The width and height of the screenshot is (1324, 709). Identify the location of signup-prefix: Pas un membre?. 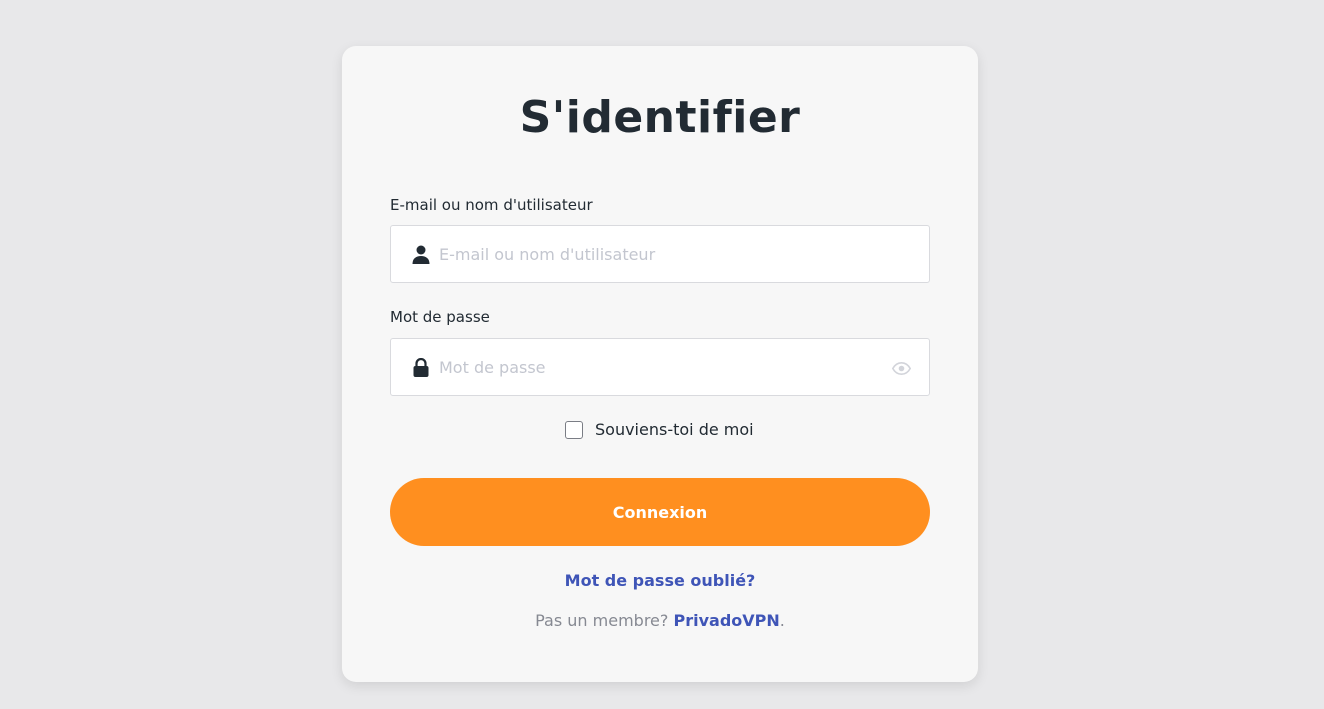
(602, 620).